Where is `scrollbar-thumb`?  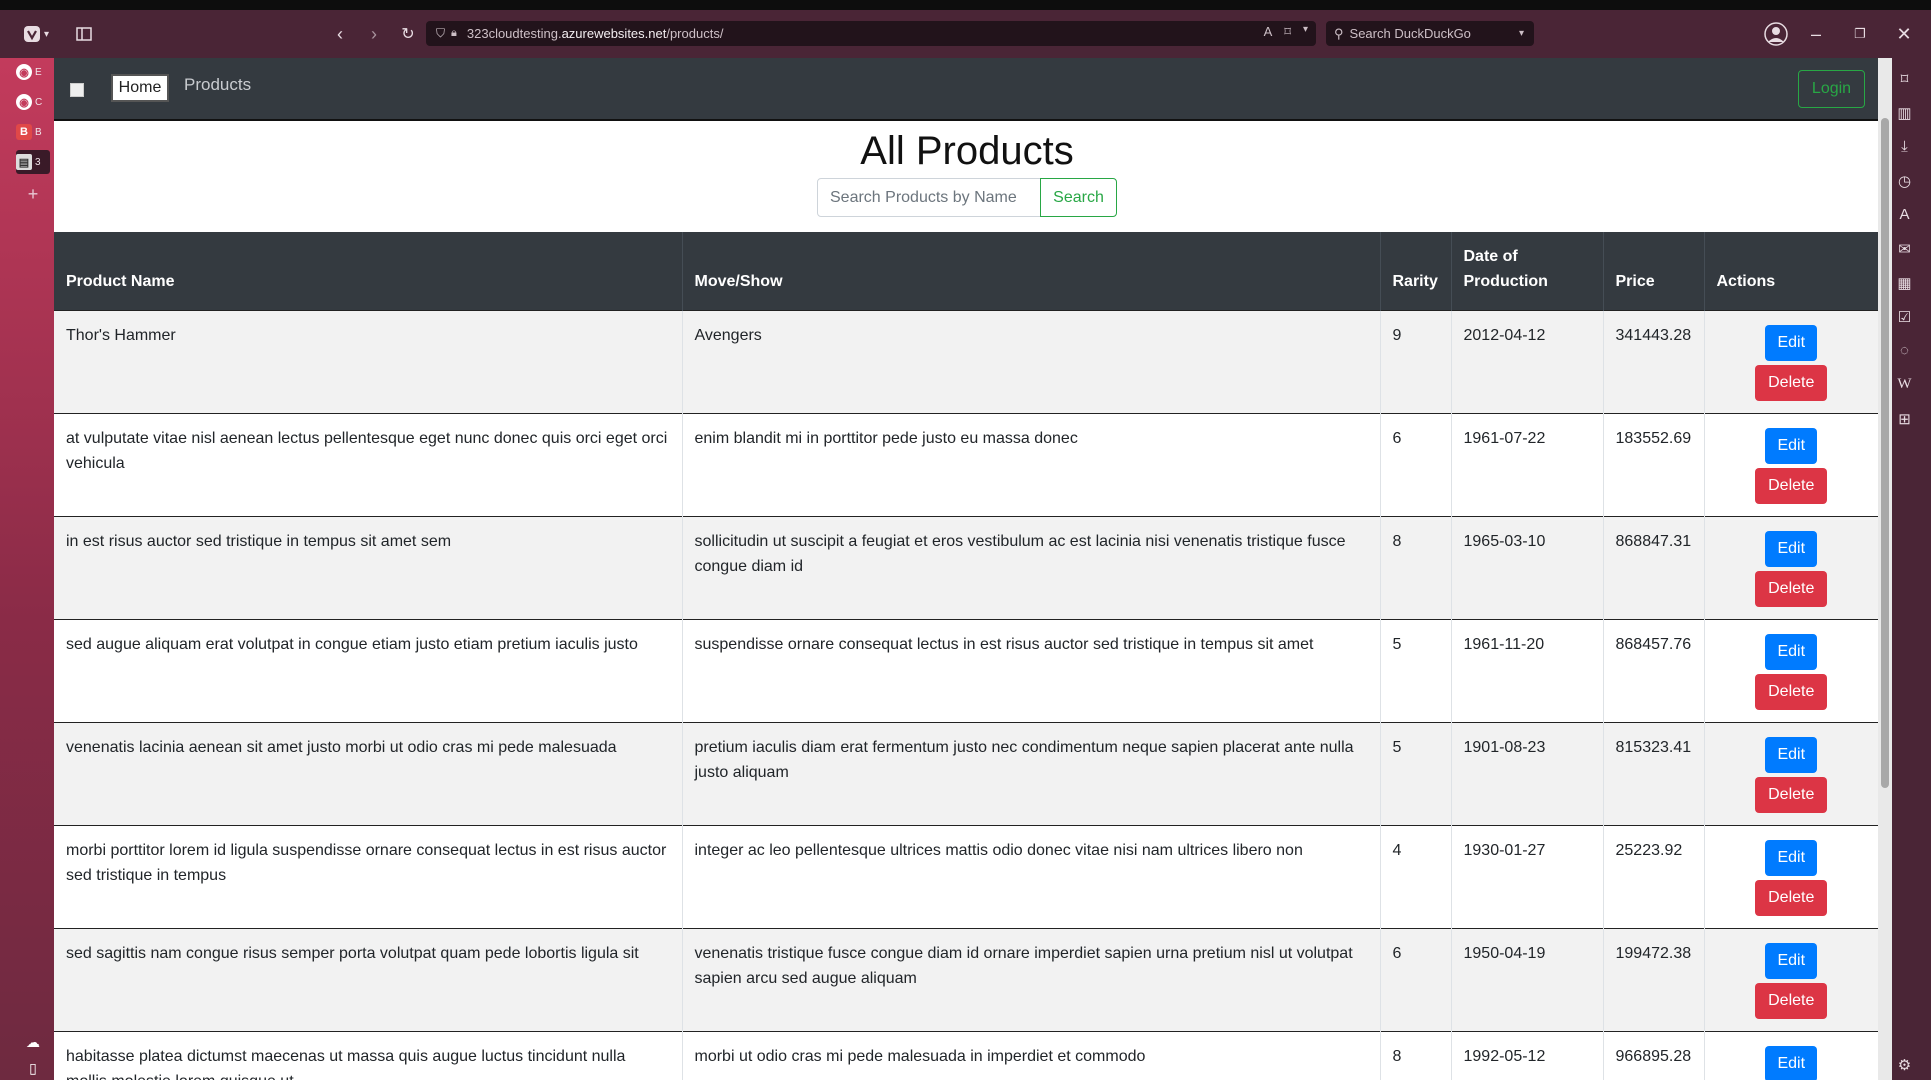 scrollbar-thumb is located at coordinates (1885, 453).